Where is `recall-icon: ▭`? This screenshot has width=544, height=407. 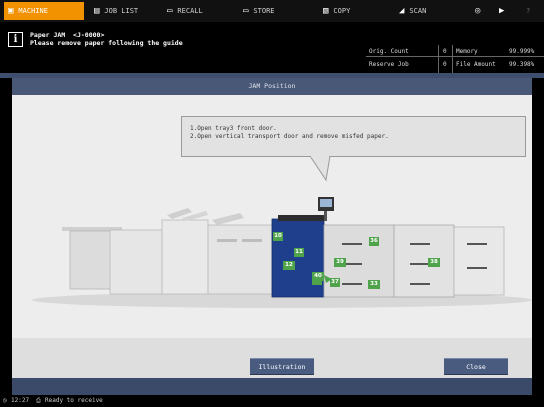 recall-icon: ▭ is located at coordinates (170, 11).